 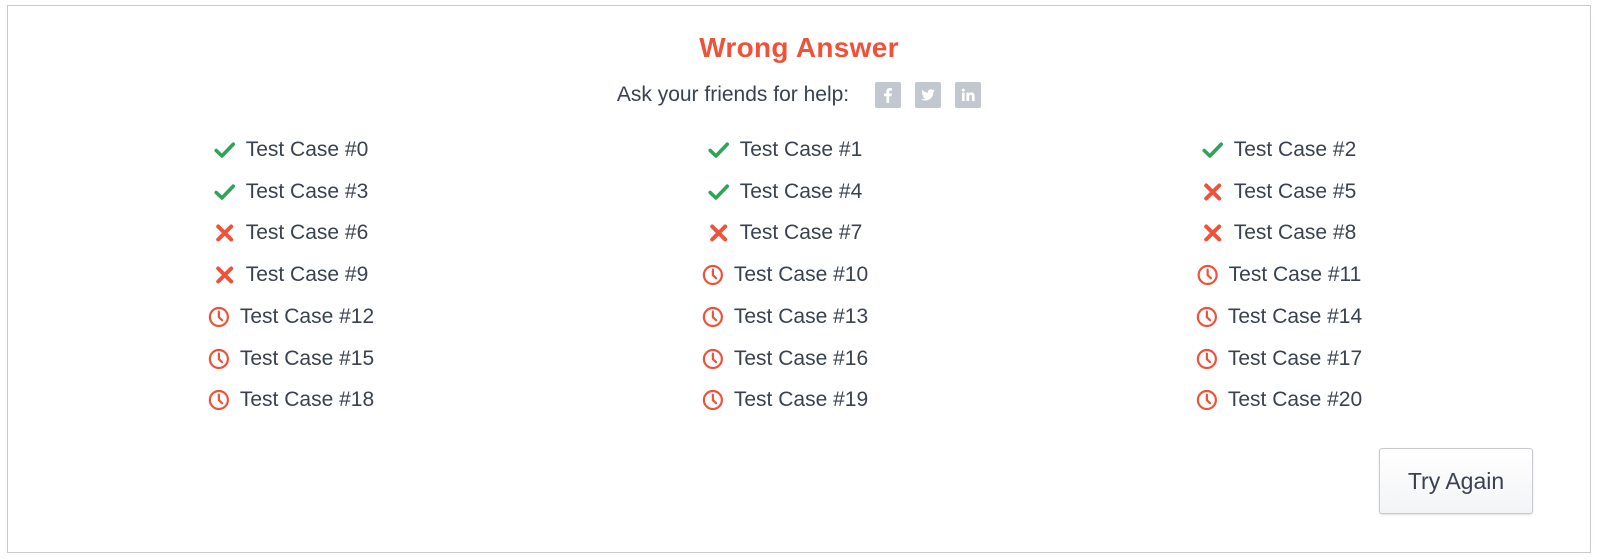 I want to click on test-case-label: Test Case #0, so click(x=307, y=149).